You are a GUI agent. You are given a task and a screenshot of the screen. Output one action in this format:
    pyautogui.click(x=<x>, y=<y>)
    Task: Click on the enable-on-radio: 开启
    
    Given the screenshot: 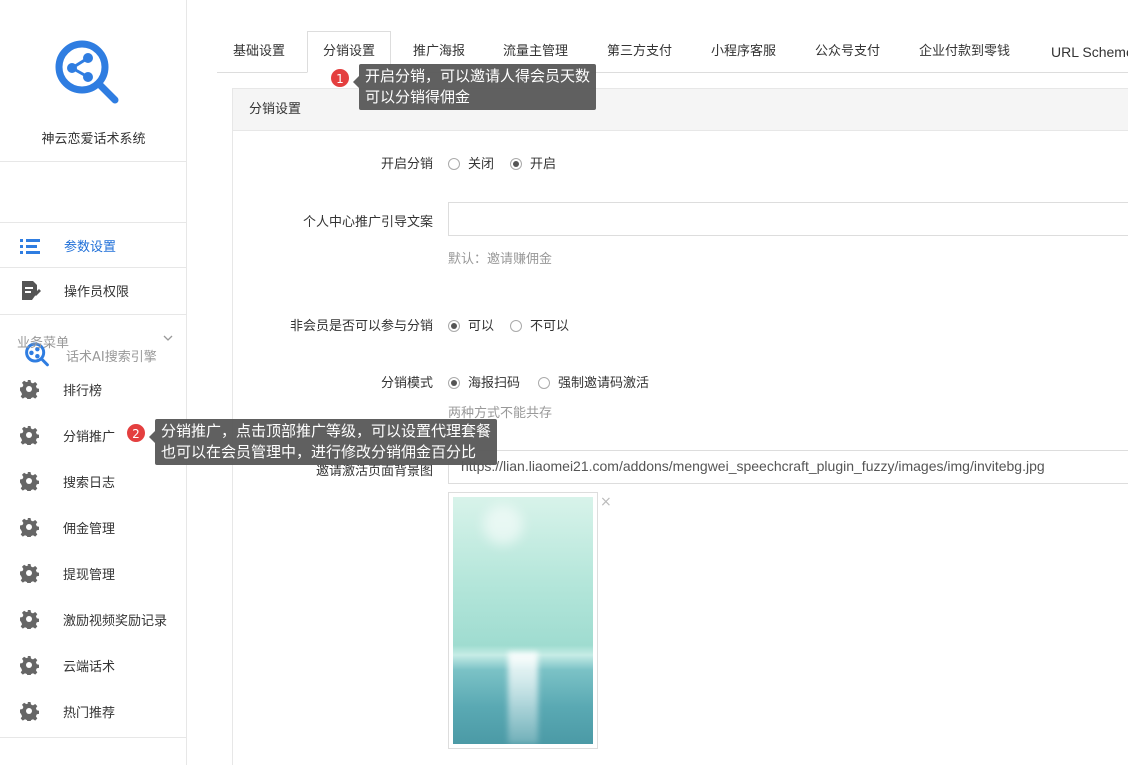 What is the action you would take?
    pyautogui.click(x=533, y=162)
    